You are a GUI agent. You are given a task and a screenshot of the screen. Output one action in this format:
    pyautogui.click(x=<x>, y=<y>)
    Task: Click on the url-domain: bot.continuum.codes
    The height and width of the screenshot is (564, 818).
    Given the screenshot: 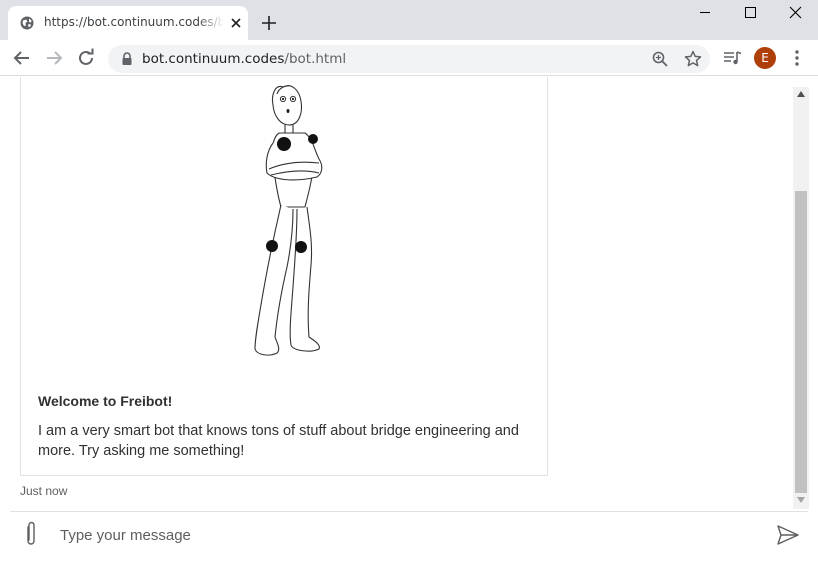 What is the action you would take?
    pyautogui.click(x=213, y=59)
    